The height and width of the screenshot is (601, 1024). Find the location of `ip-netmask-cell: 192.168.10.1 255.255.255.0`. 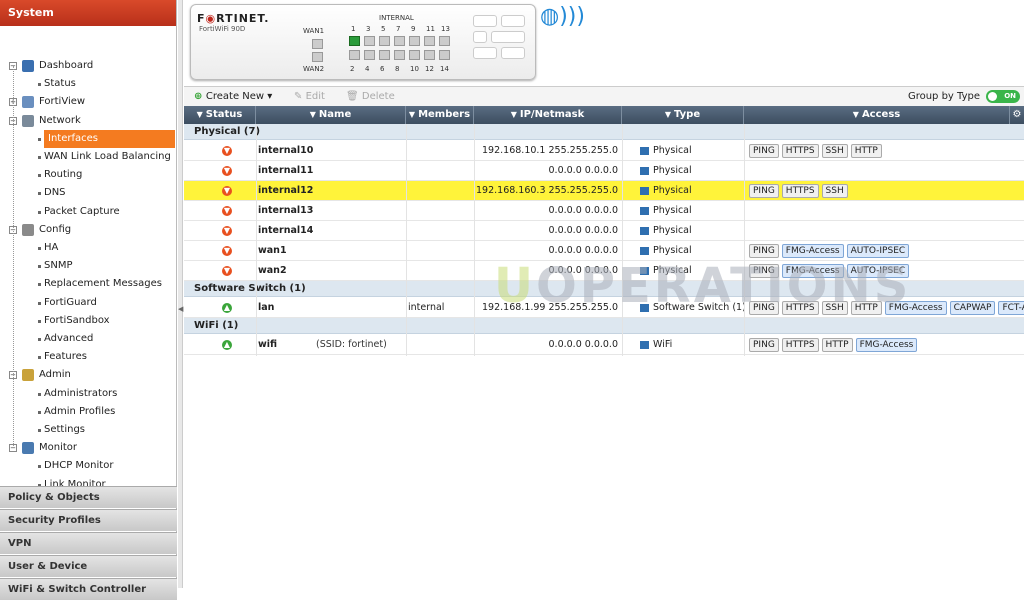

ip-netmask-cell: 192.168.10.1 255.255.255.0 is located at coordinates (550, 150).